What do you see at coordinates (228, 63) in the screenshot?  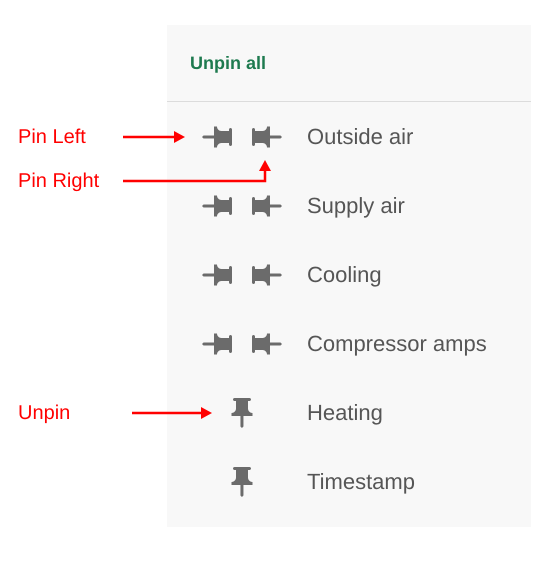 I see `unpin-all-button: Unpin all` at bounding box center [228, 63].